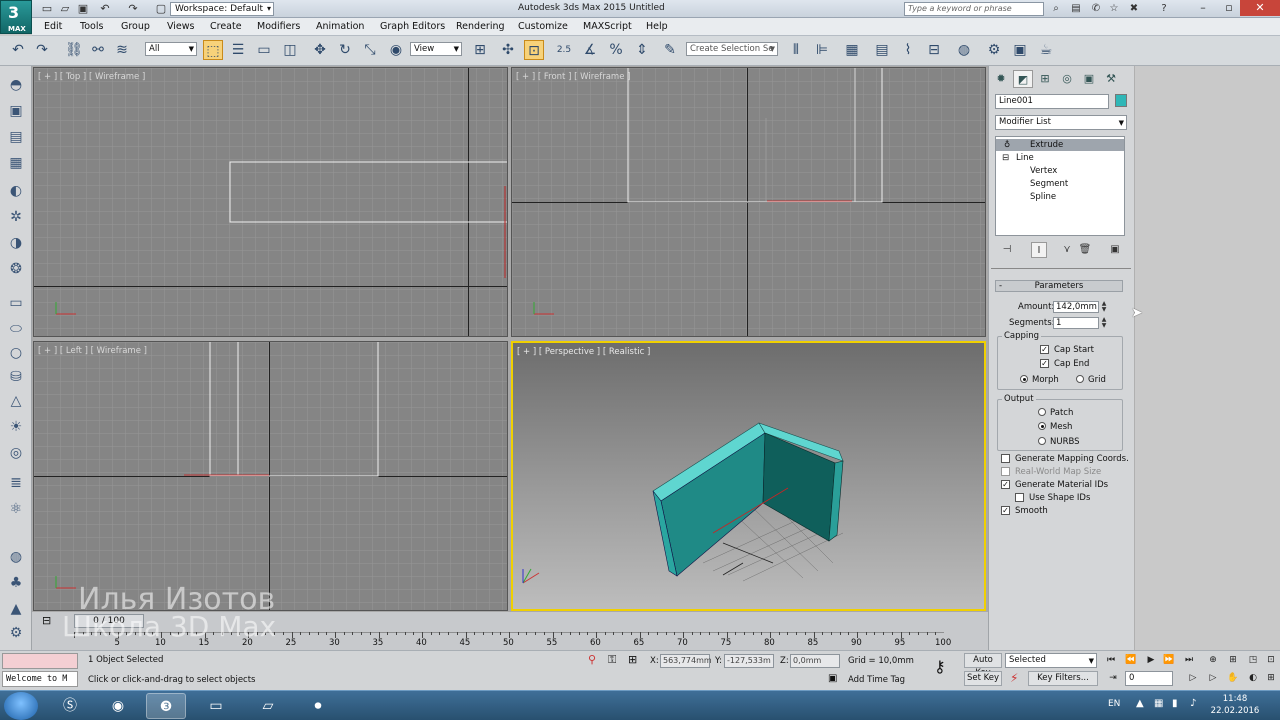 The image size is (1280, 720). Describe the element at coordinates (16, 269) in the screenshot. I see `display-icon: ❂` at that location.